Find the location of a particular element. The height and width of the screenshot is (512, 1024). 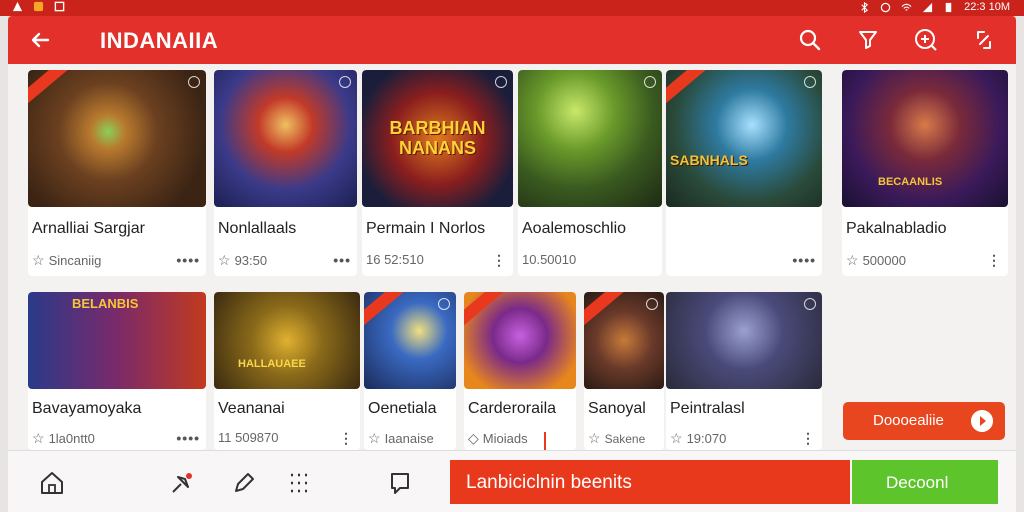

grid-icon is located at coordinates (300, 483).